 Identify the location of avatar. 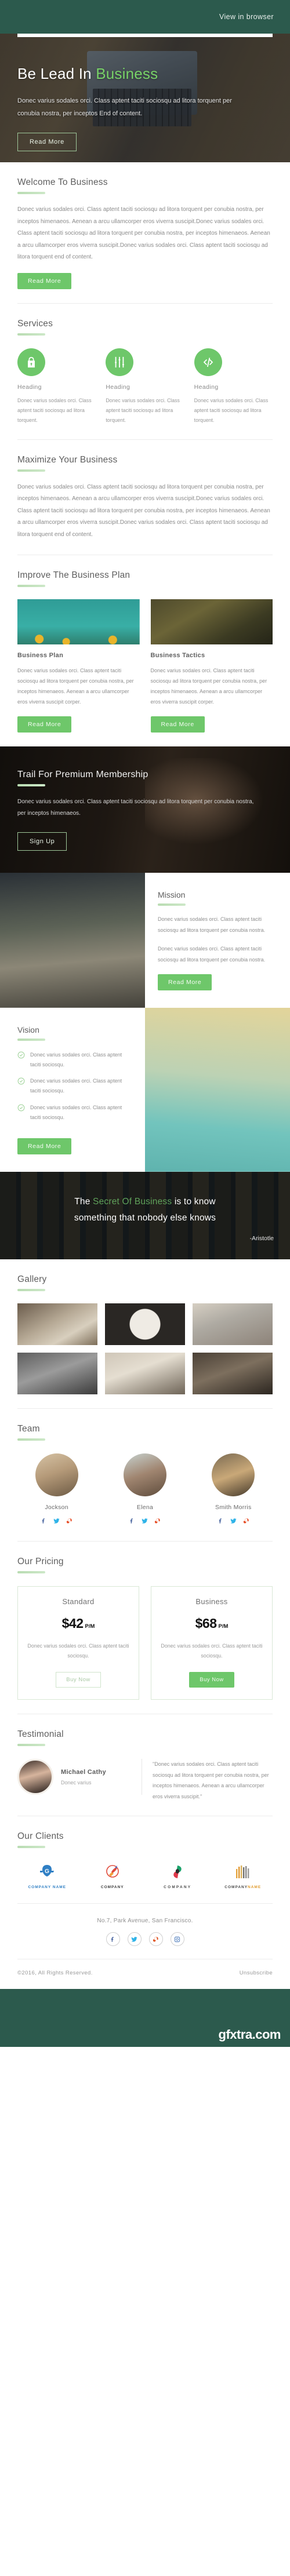
(56, 1475).